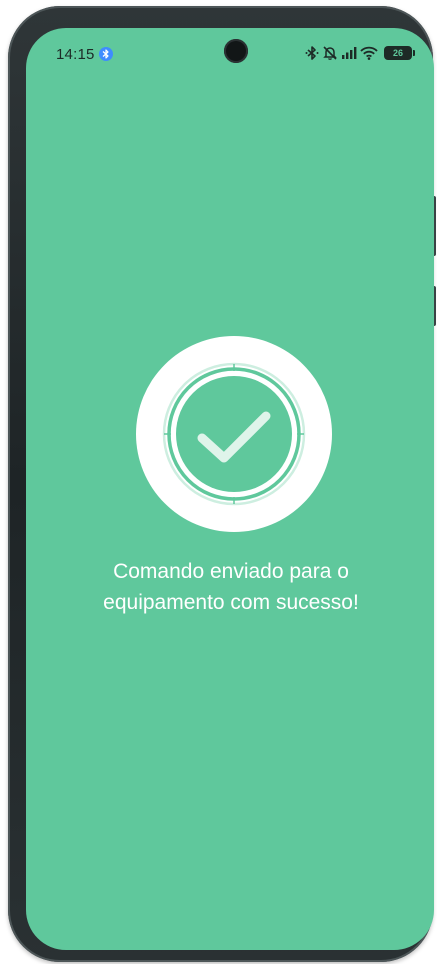  I want to click on bluetooth-icon, so click(312, 53).